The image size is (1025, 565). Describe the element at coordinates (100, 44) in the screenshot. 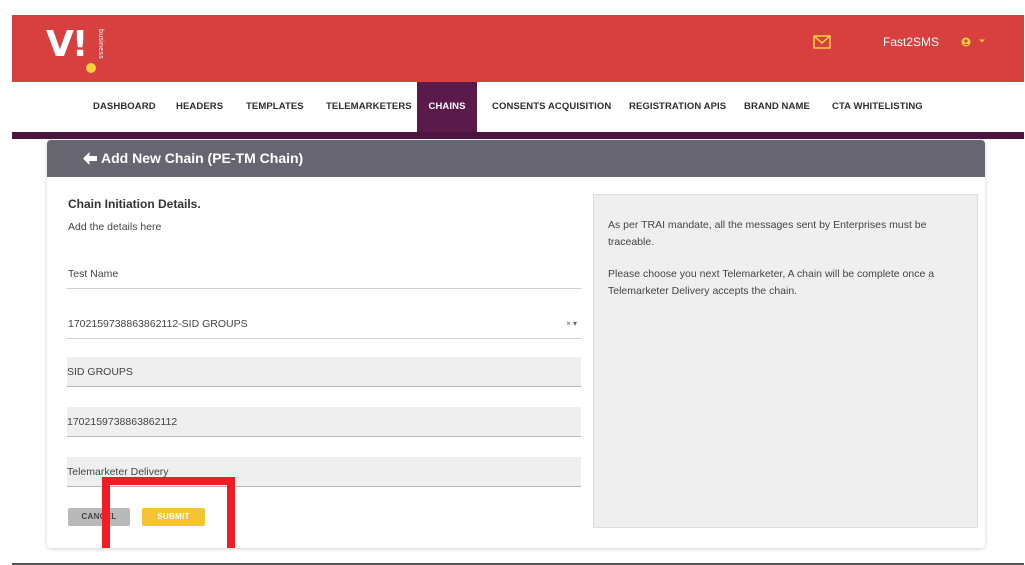

I see `logo-subtext: business` at that location.